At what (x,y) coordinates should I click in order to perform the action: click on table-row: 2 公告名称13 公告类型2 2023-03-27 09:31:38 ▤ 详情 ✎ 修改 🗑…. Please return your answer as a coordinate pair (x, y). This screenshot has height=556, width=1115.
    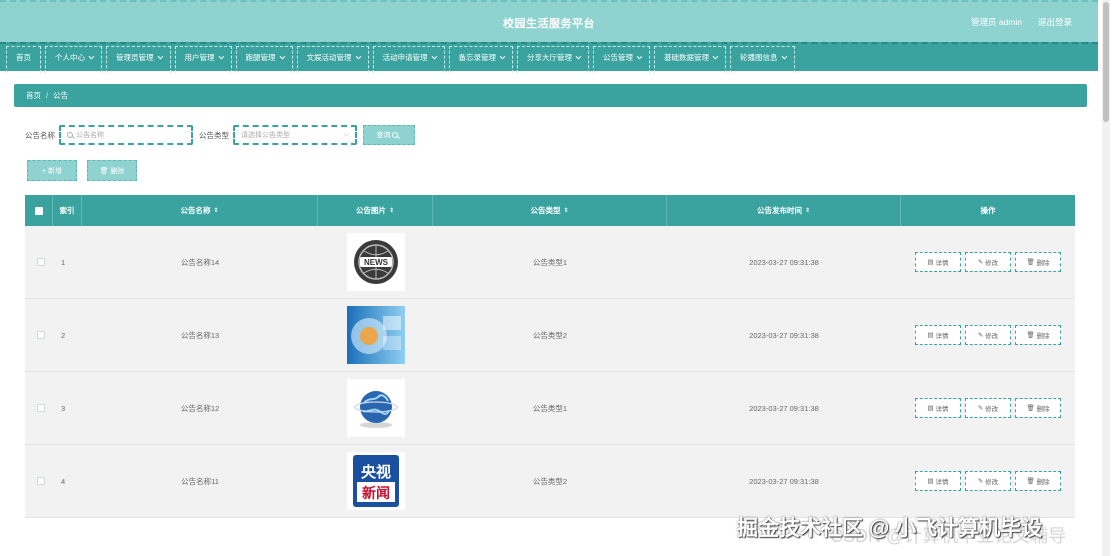
    Looking at the image, I should click on (550, 335).